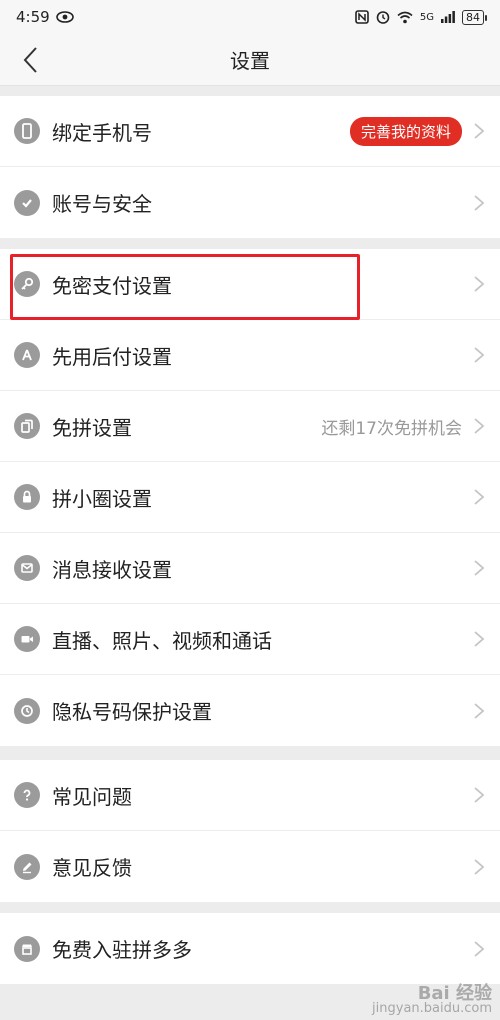 This screenshot has height=1020, width=500. I want to click on row-bind-phone: 绑定手机号 完善我的资料, so click(250, 131).